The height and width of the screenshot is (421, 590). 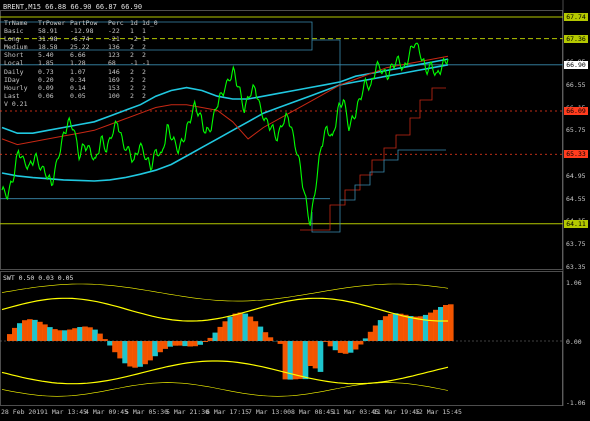 What do you see at coordinates (576, 223) in the screenshot?
I see `price-tag: 64.11` at bounding box center [576, 223].